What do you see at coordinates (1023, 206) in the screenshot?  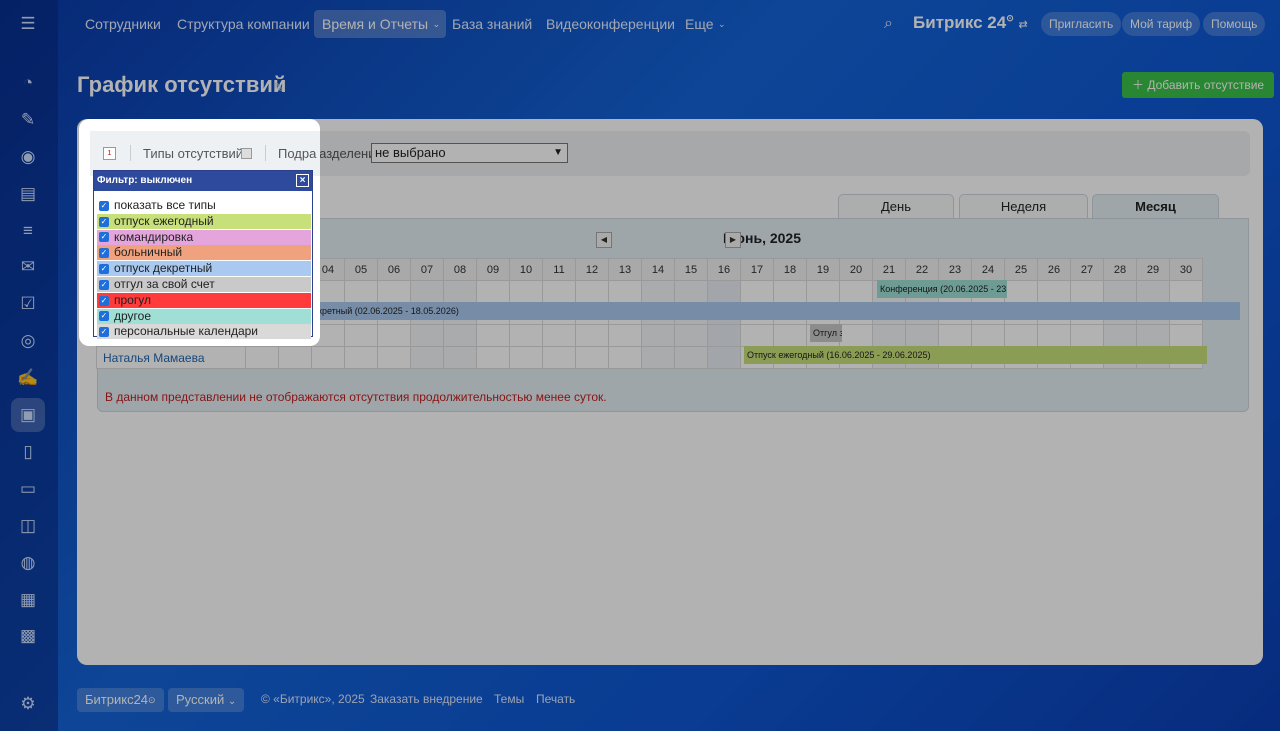 I see `tab-week: Неделя` at bounding box center [1023, 206].